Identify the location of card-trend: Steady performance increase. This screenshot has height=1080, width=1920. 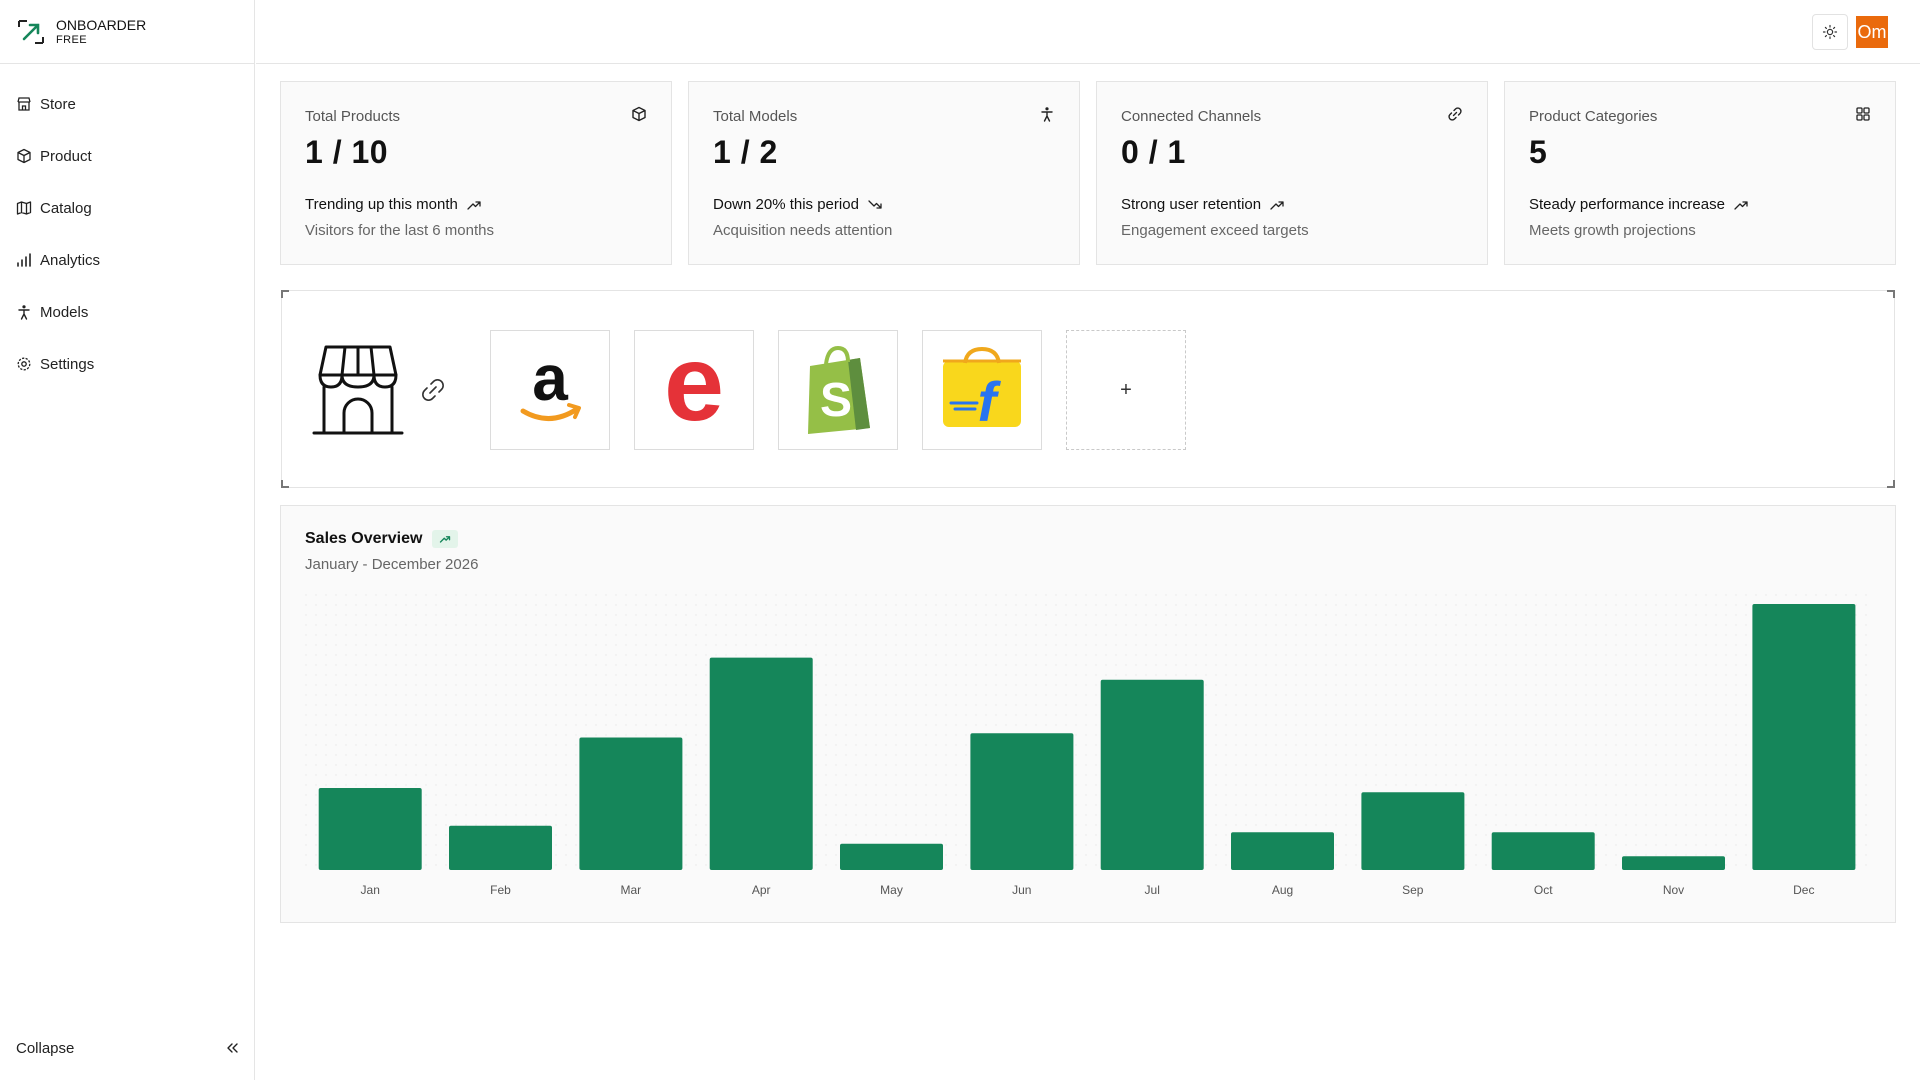
(1639, 204).